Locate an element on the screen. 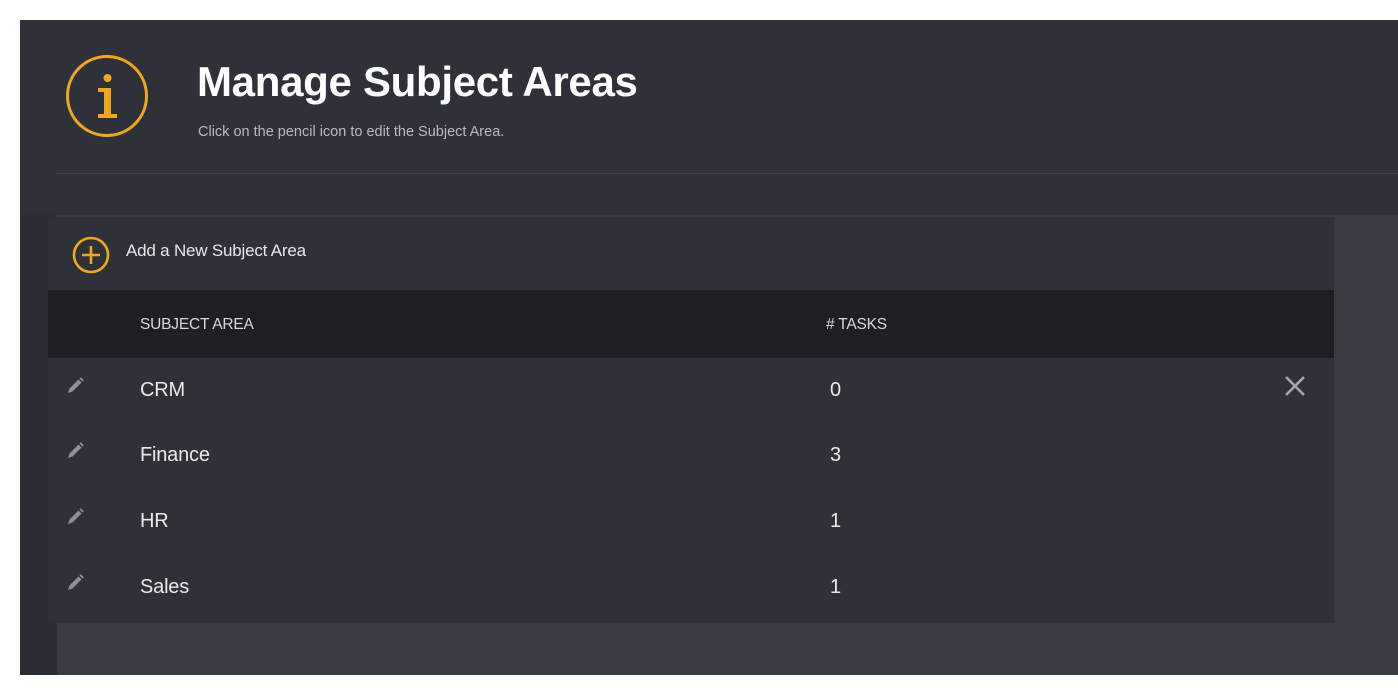 The width and height of the screenshot is (1398, 694). page-title: Manage Subject Areas is located at coordinates (417, 81).